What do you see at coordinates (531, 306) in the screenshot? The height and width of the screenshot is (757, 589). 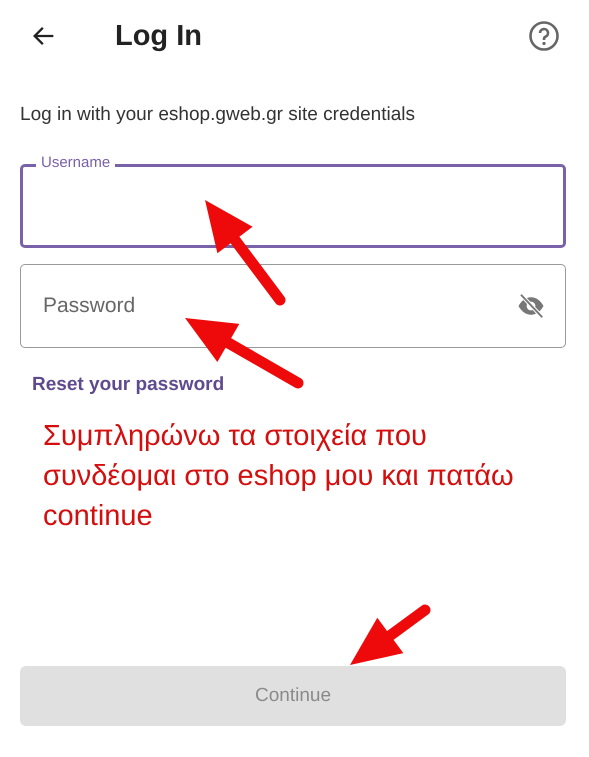 I see `eye-slash-icon` at bounding box center [531, 306].